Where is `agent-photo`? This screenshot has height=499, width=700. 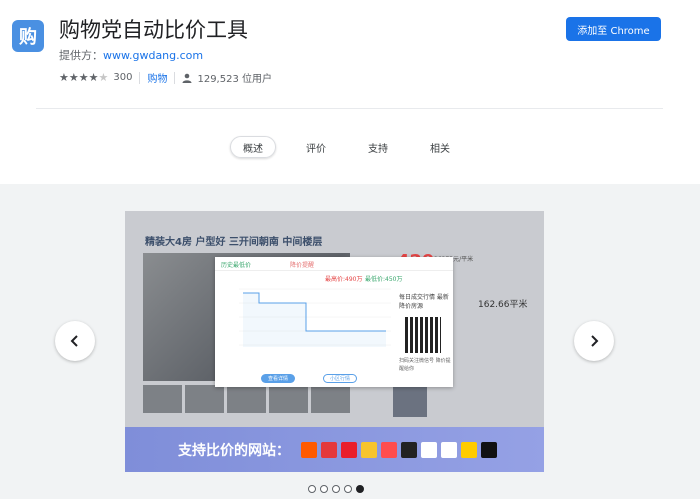
agent-photo is located at coordinates (410, 400).